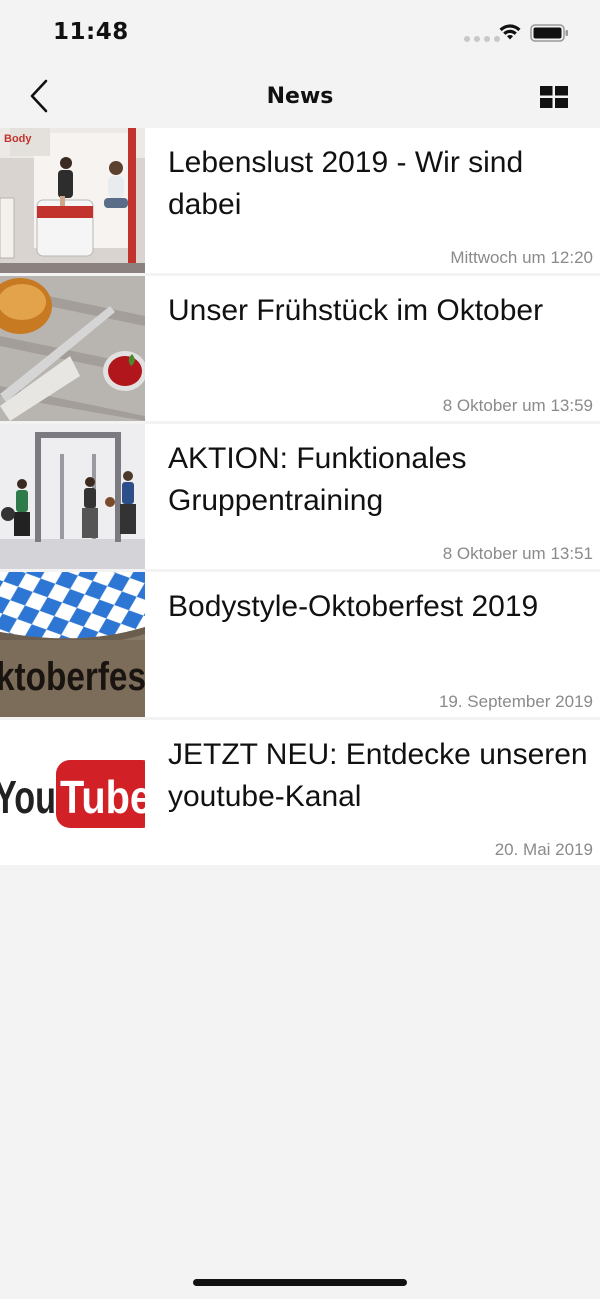 The height and width of the screenshot is (1299, 600). I want to click on navigation-bar: News, so click(300, 96).